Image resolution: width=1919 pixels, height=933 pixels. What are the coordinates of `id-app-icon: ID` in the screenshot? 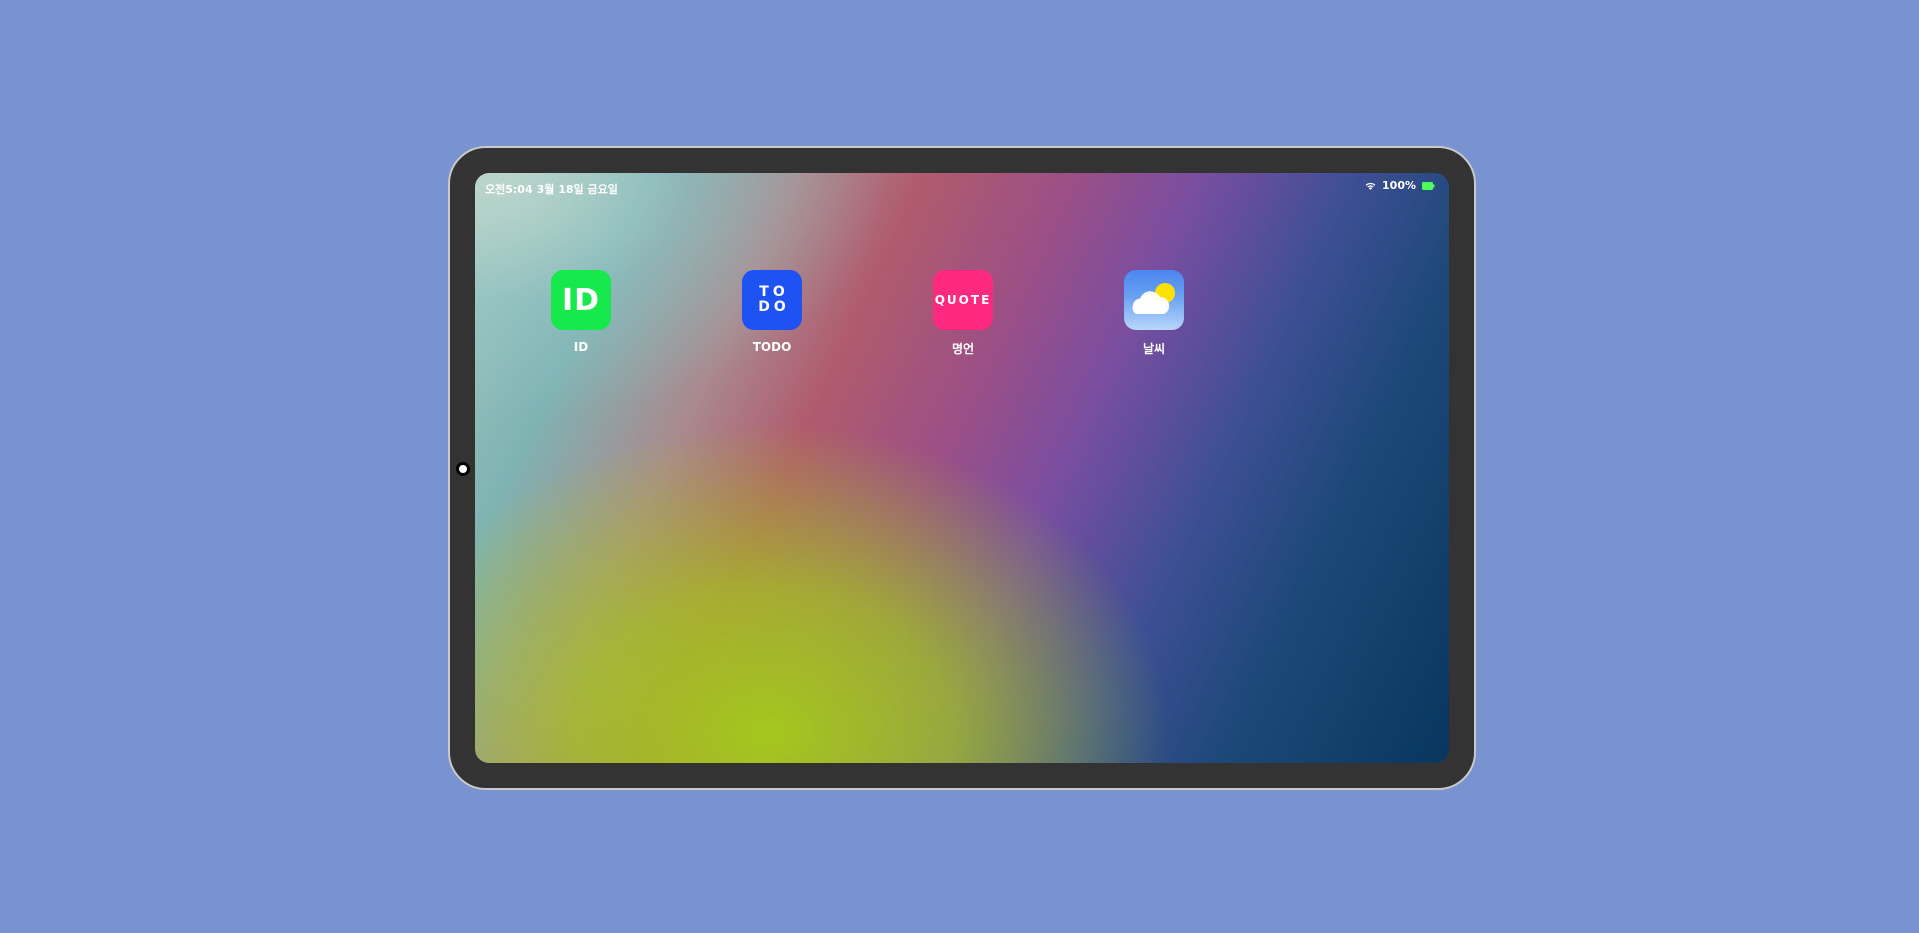 It's located at (581, 300).